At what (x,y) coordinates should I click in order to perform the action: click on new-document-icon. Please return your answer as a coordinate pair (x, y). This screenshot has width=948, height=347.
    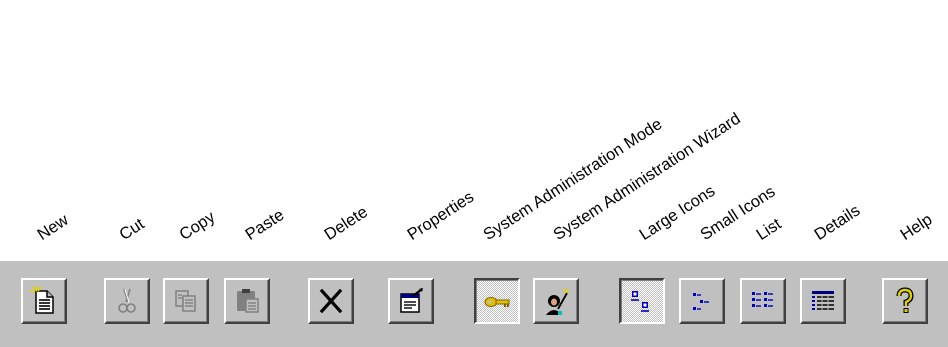
    Looking at the image, I should click on (41, 300).